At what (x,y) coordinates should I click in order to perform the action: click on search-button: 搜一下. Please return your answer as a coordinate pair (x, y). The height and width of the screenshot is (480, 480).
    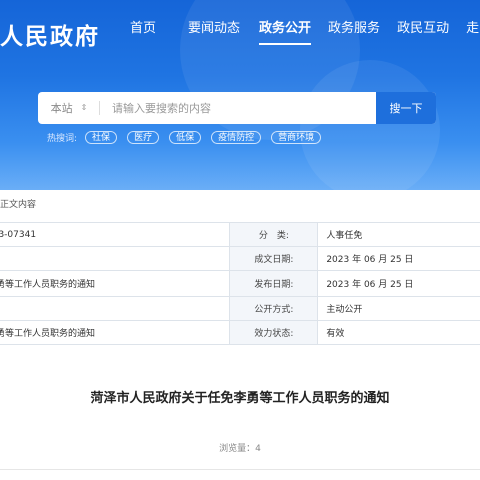
    Looking at the image, I should click on (406, 108).